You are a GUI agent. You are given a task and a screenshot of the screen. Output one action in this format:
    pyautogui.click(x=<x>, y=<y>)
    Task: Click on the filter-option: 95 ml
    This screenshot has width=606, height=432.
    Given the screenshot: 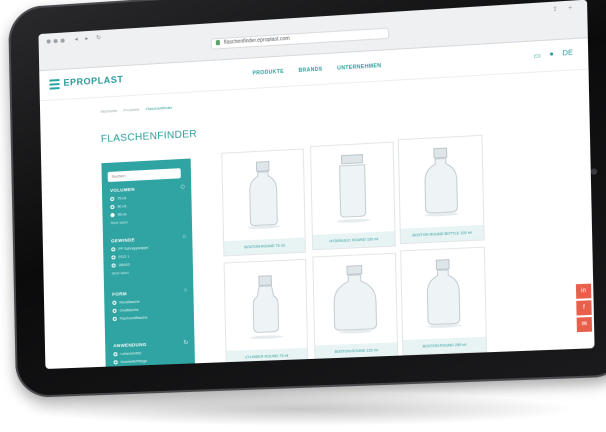 What is the action you would take?
    pyautogui.click(x=148, y=213)
    